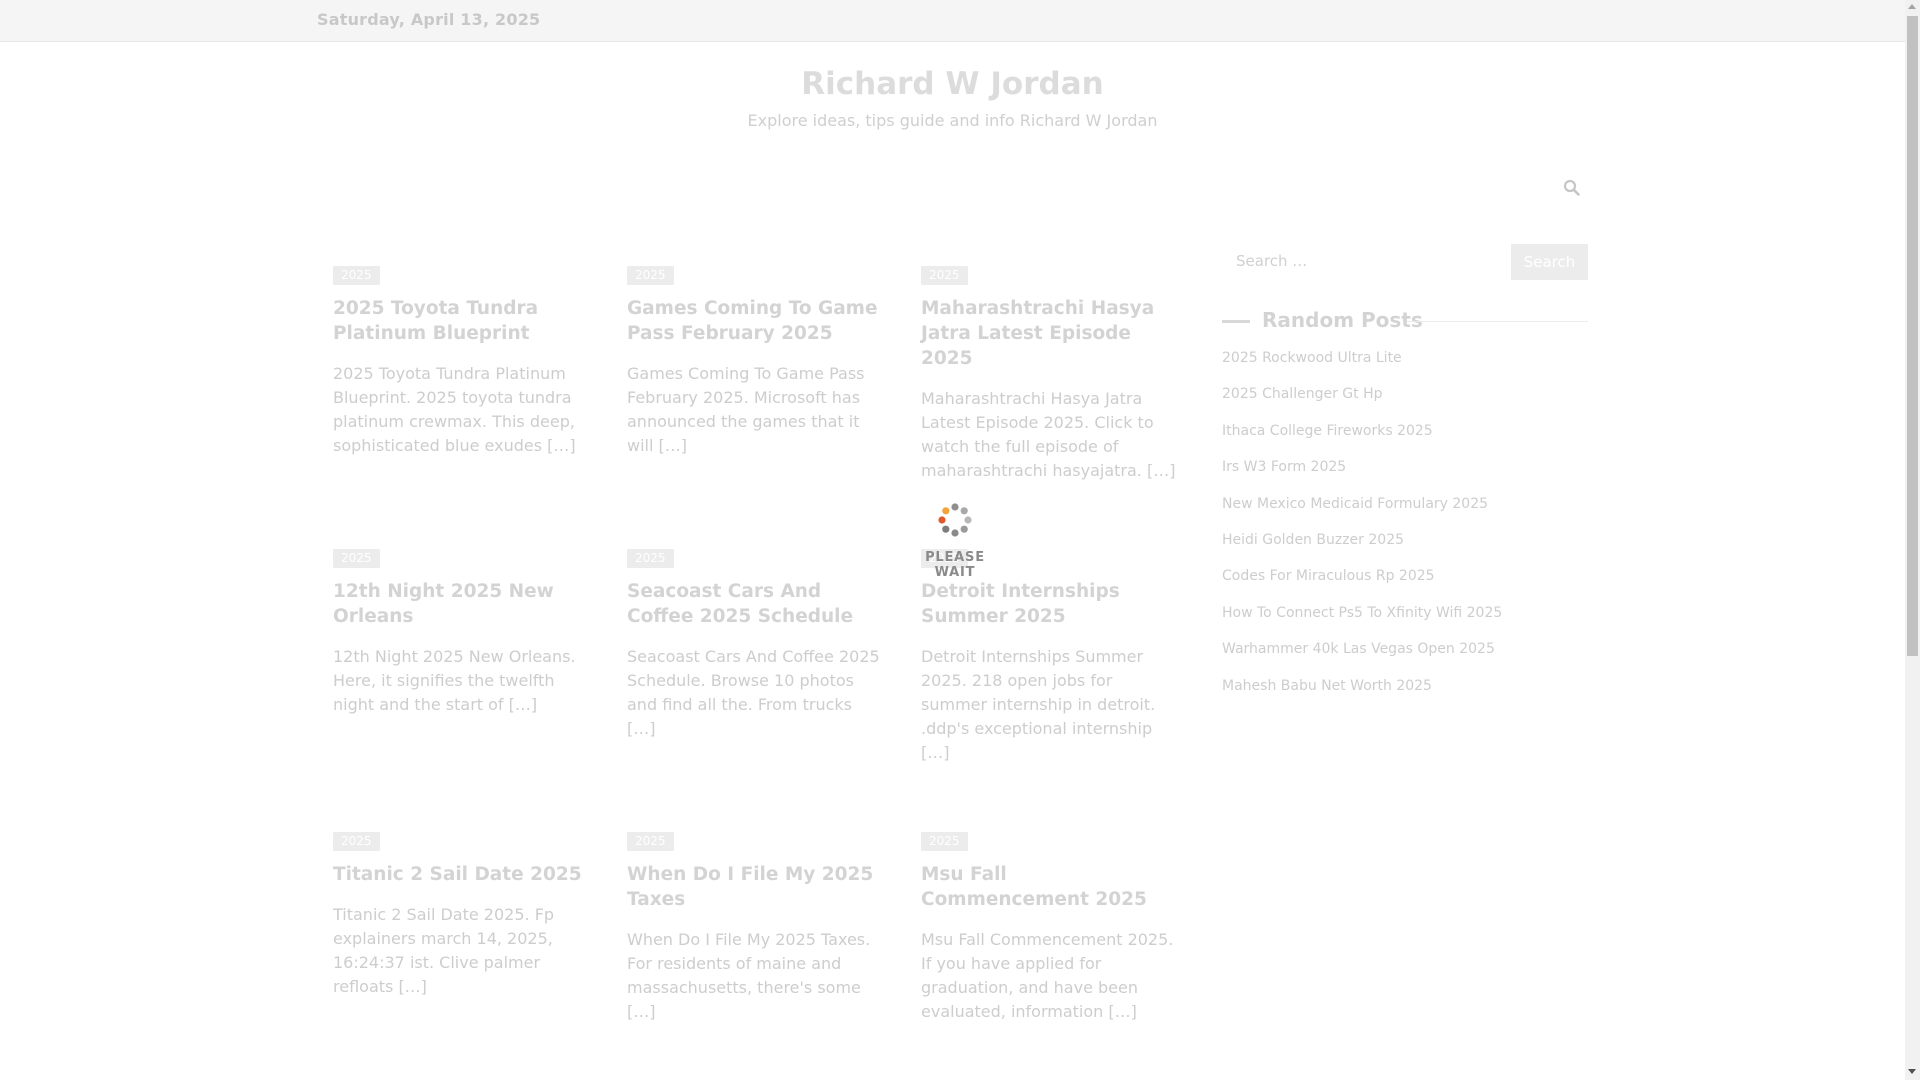 The height and width of the screenshot is (1080, 1920). Describe the element at coordinates (1342, 320) in the screenshot. I see `widget-title: Random Posts` at that location.